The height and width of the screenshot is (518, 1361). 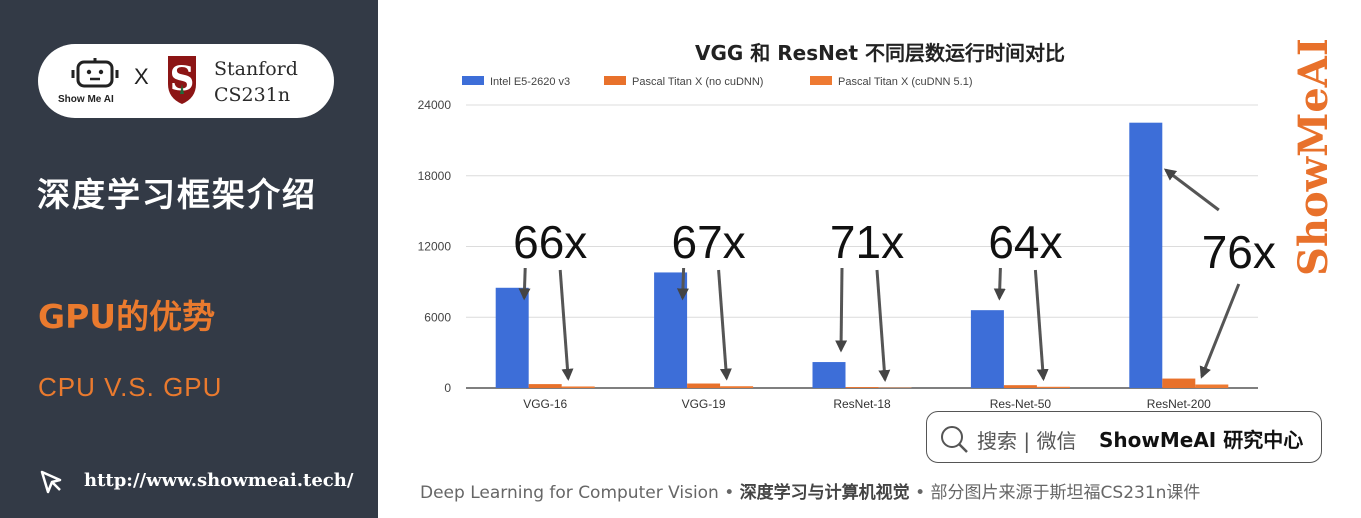 I want to click on search-label: 搜索 | 微信, so click(x=1027, y=441).